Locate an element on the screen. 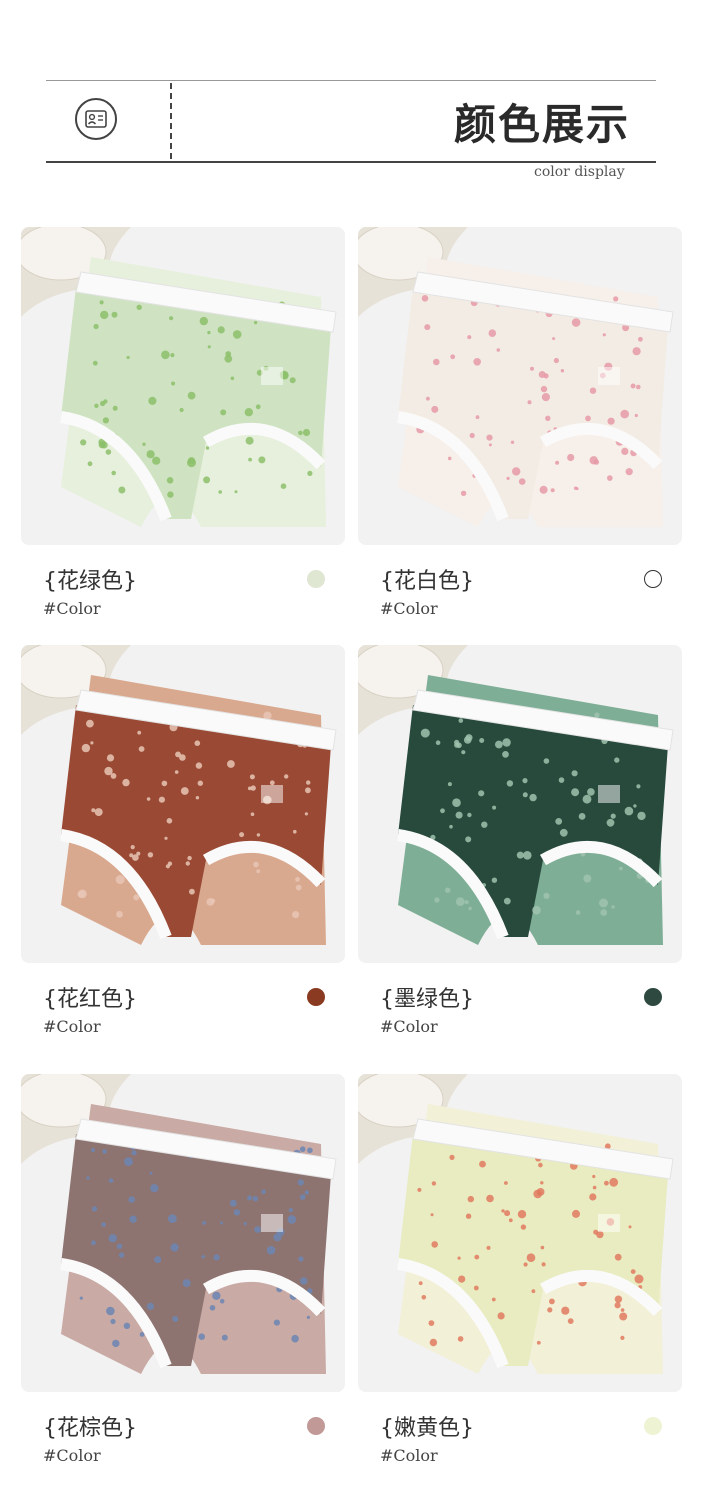 This screenshot has height=1499, width=703. page-title: 颜色展示 is located at coordinates (541, 124).